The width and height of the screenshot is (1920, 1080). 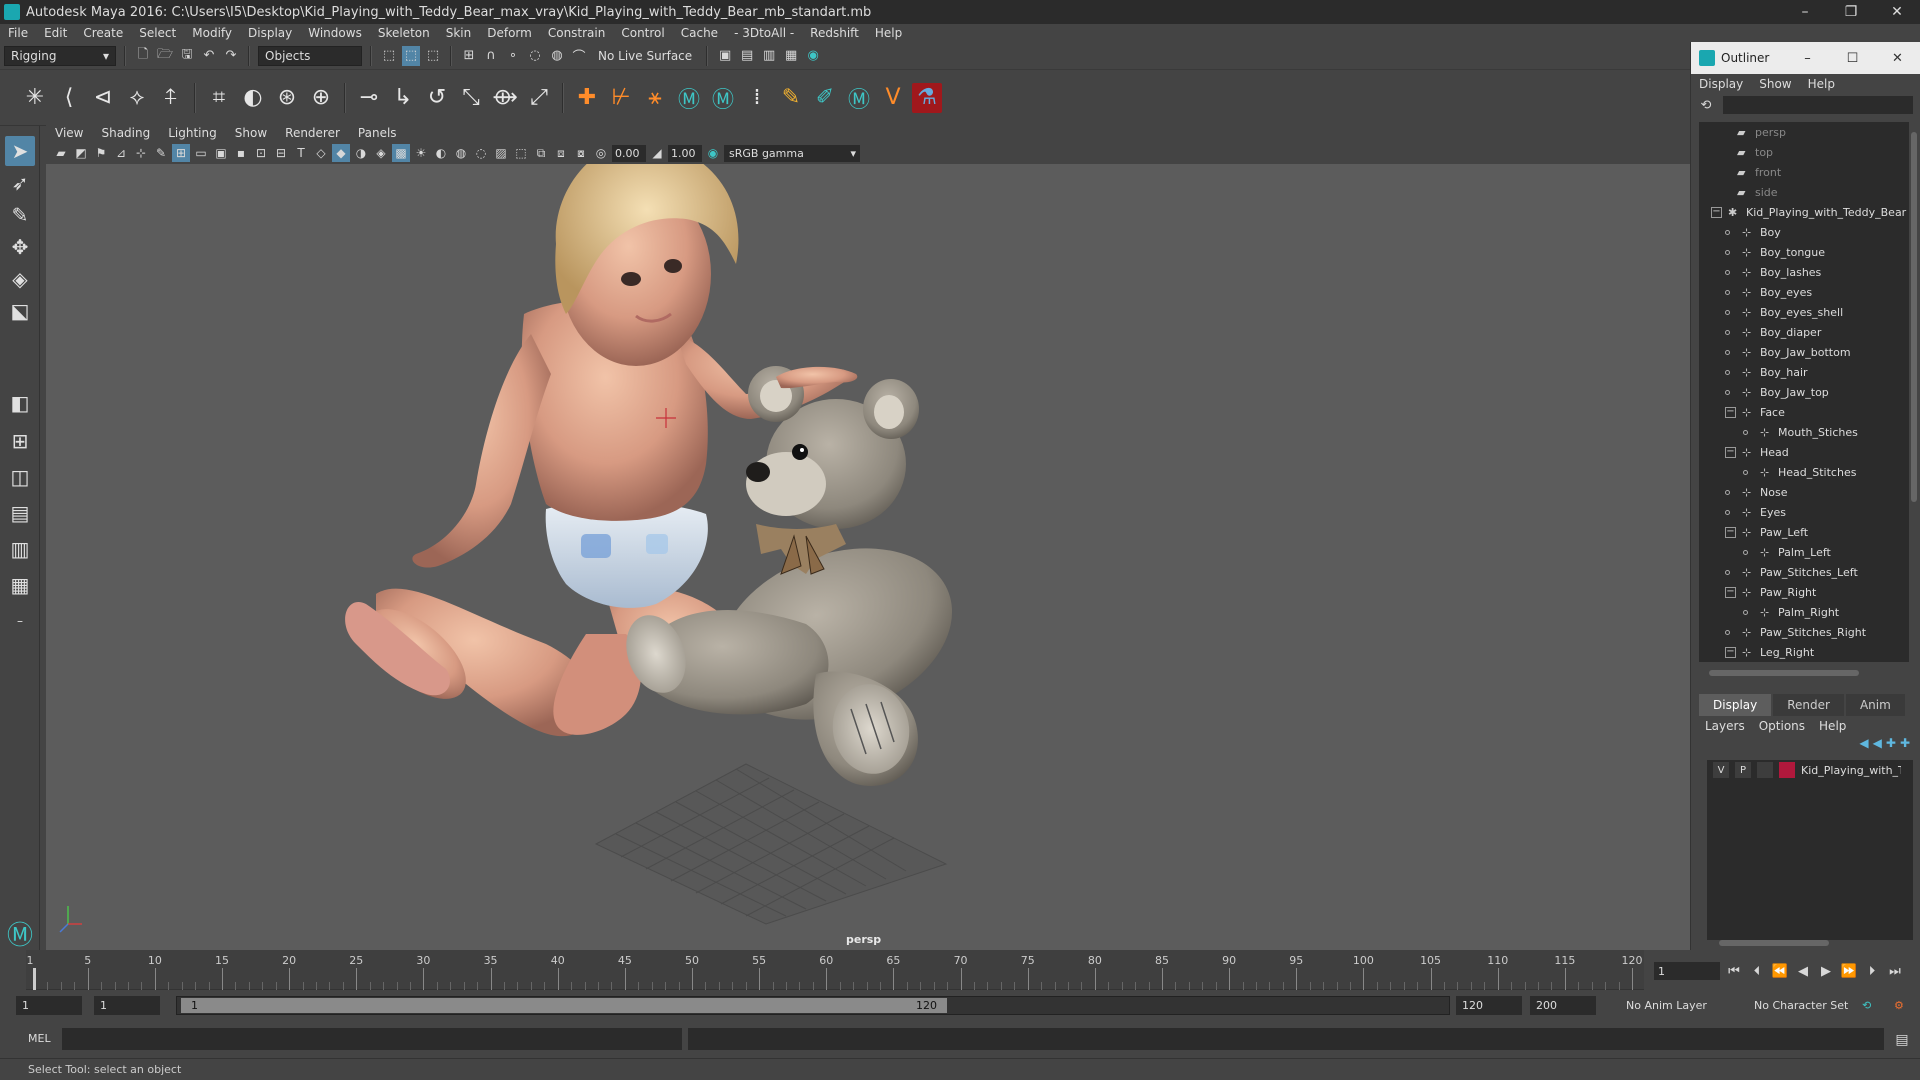 I want to click on tab-render: Render, so click(x=1808, y=705).